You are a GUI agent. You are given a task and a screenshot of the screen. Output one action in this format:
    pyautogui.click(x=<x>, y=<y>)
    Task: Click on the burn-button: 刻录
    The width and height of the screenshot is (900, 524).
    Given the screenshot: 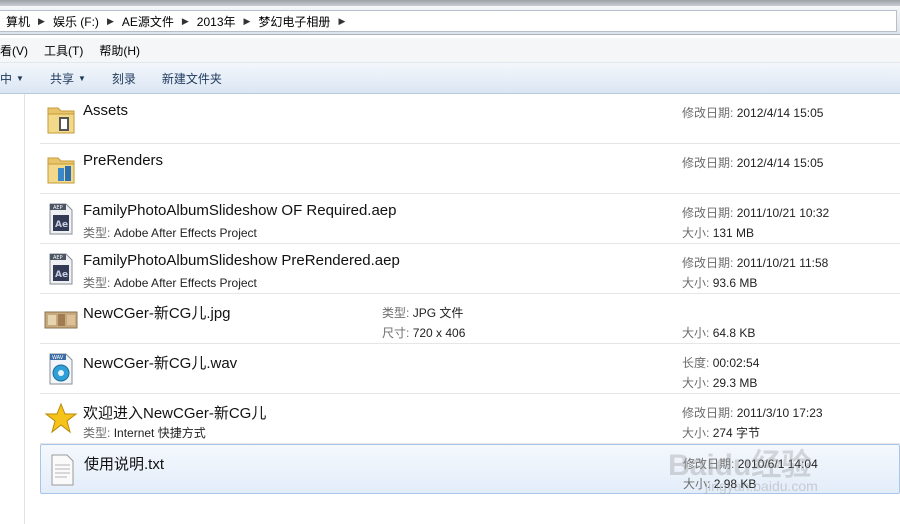 What is the action you would take?
    pyautogui.click(x=124, y=78)
    